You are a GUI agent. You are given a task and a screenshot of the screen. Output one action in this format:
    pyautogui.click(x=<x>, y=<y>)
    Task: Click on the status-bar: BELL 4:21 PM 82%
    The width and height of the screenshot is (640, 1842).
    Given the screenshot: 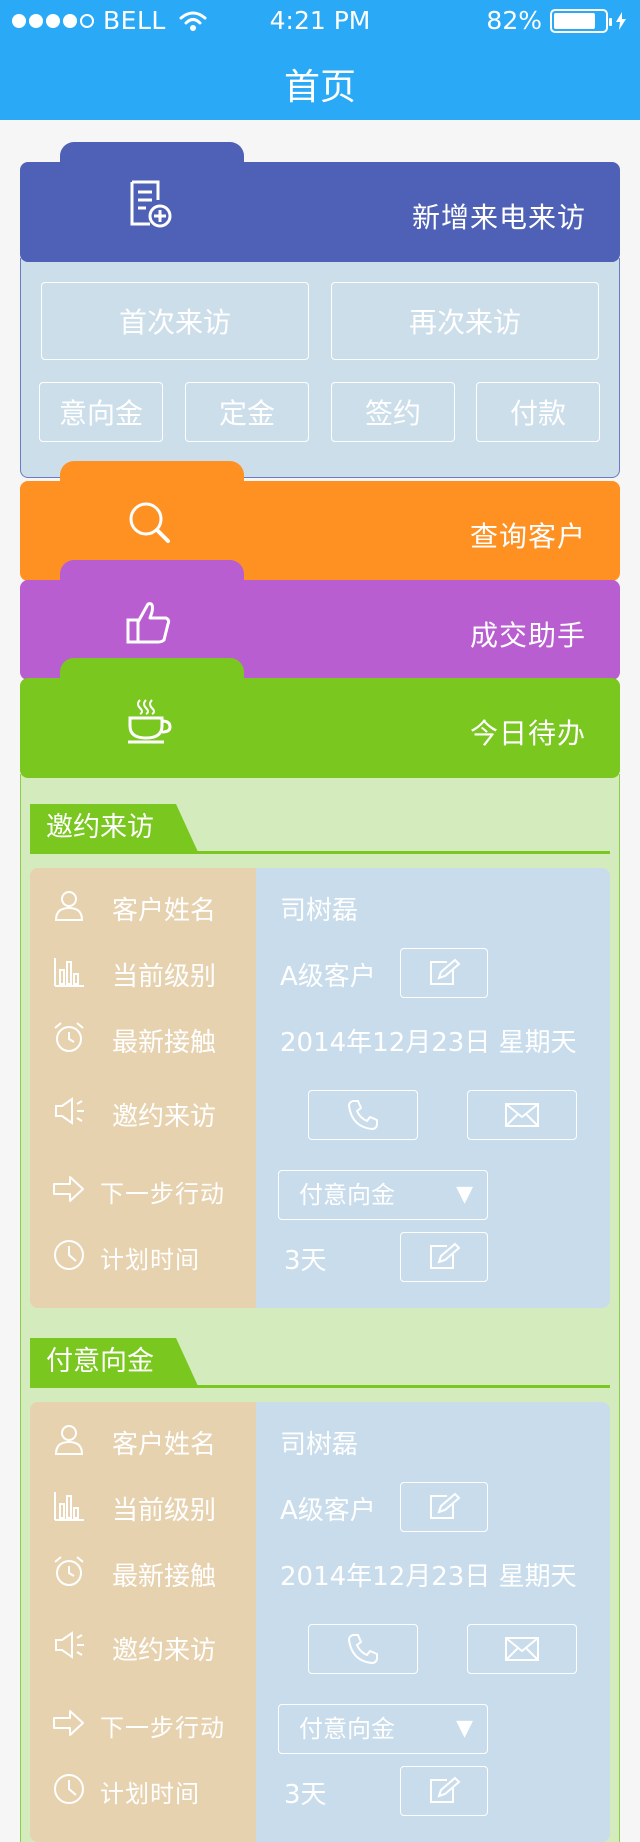 What is the action you would take?
    pyautogui.click(x=320, y=21)
    